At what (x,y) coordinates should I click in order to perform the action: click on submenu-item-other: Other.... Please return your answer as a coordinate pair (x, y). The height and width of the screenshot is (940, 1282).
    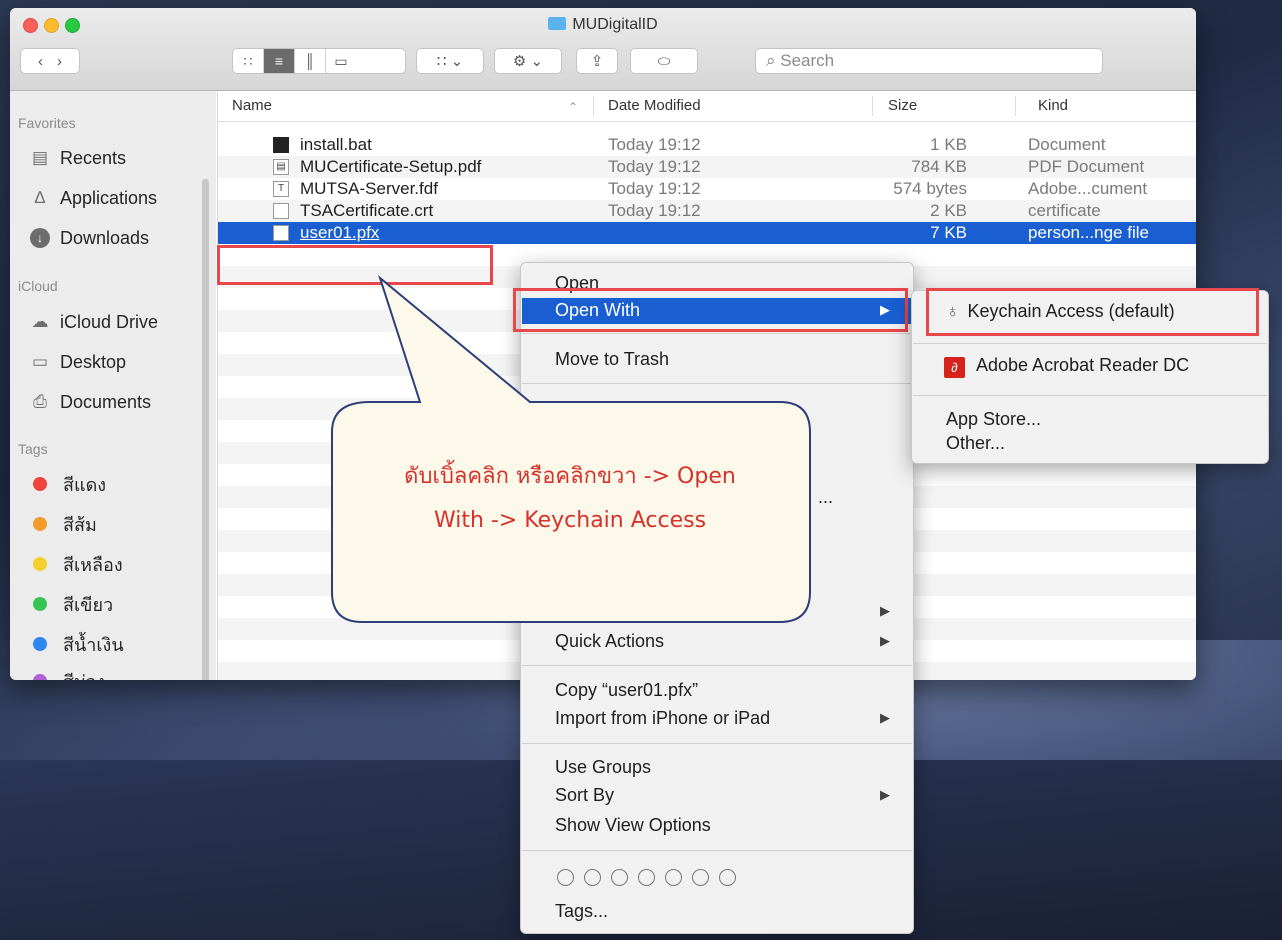
    Looking at the image, I should click on (975, 443).